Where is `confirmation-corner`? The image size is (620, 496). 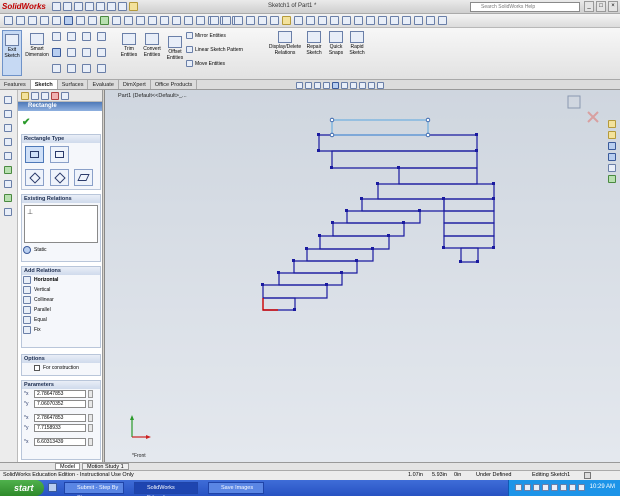 confirmation-corner is located at coordinates (583, 109).